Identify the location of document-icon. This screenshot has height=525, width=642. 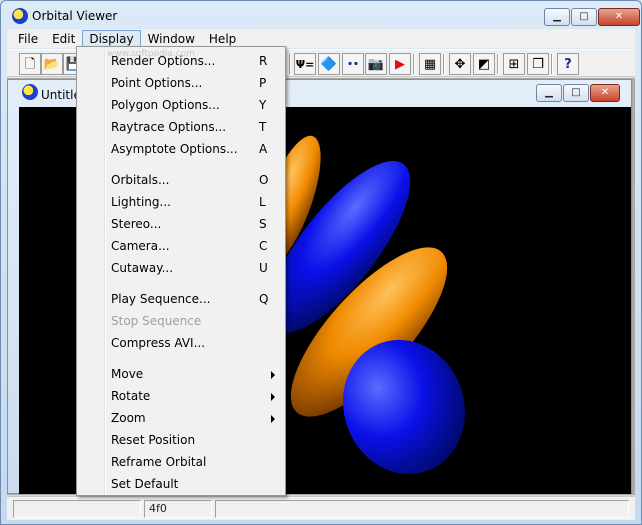
(30, 92).